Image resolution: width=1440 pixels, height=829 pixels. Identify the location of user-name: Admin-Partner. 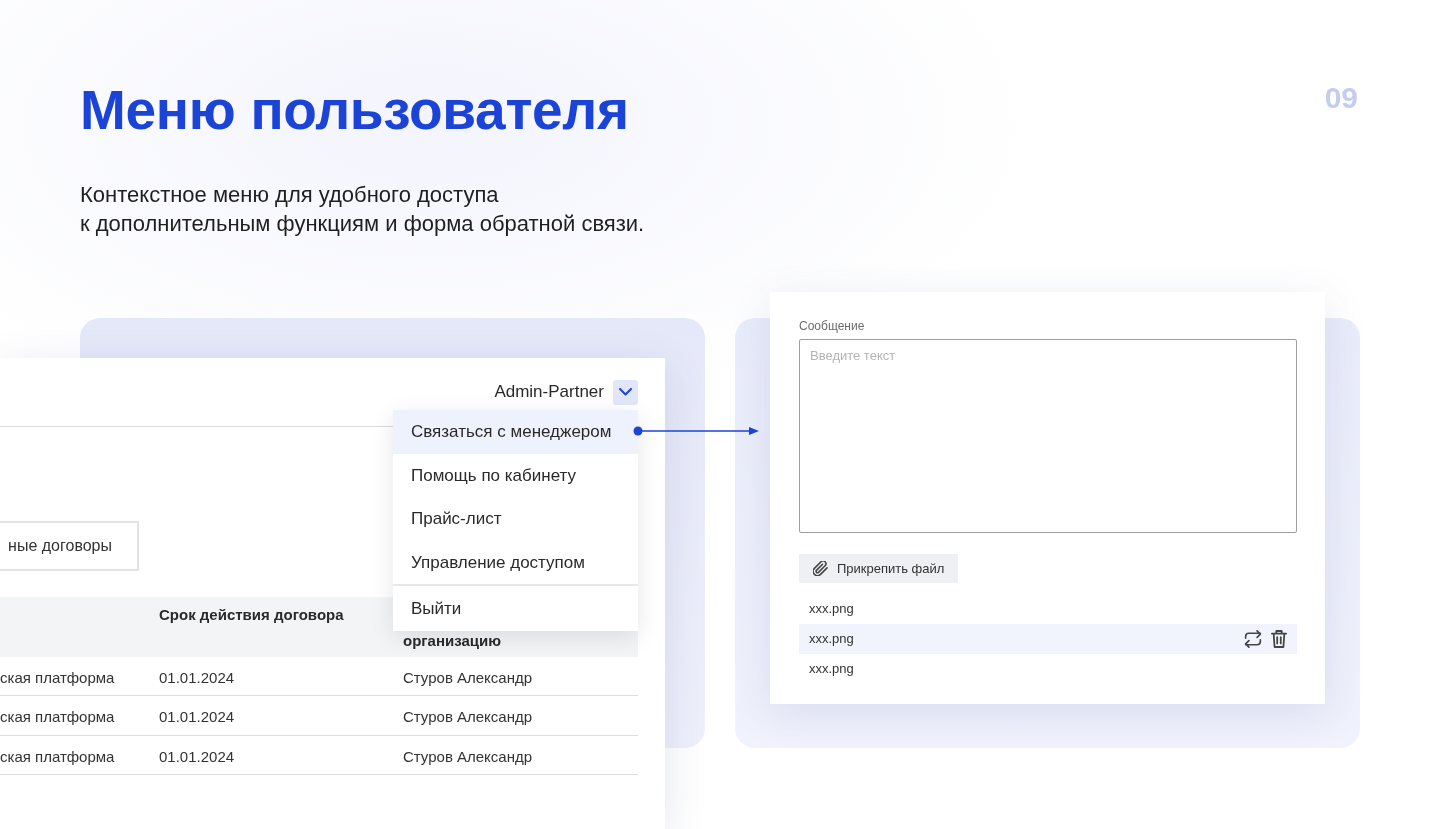
(549, 392).